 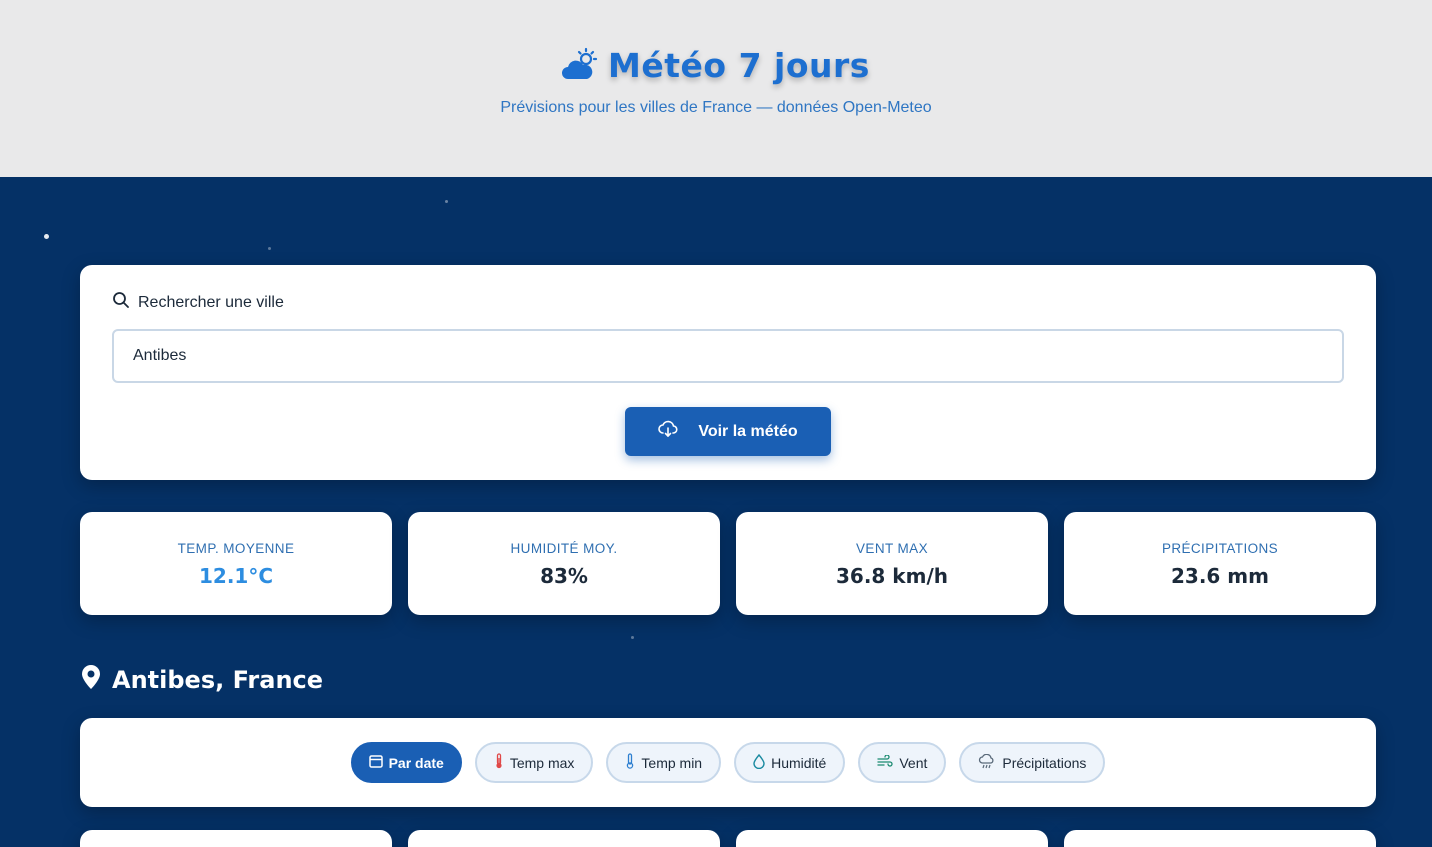 What do you see at coordinates (236, 548) in the screenshot?
I see `stat-label: TEMP. MOYENNE` at bounding box center [236, 548].